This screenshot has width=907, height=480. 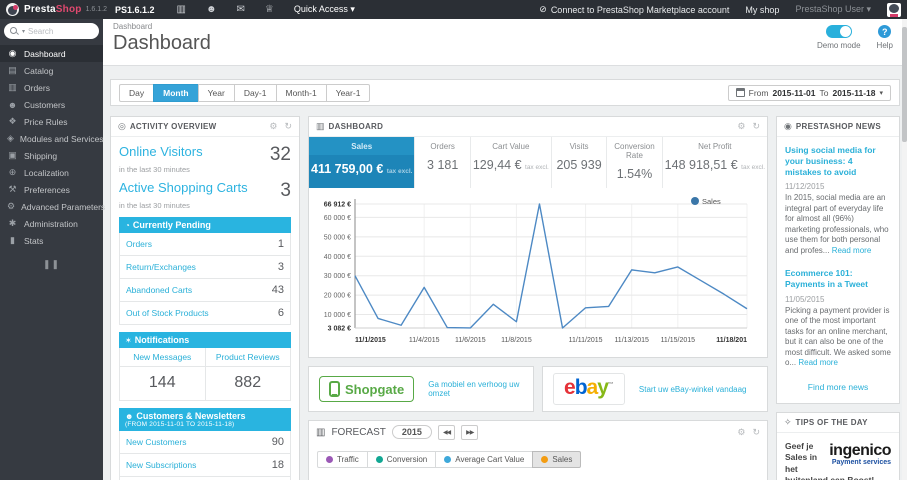 What do you see at coordinates (762, 10) in the screenshot?
I see `my-shop-link: My shop` at bounding box center [762, 10].